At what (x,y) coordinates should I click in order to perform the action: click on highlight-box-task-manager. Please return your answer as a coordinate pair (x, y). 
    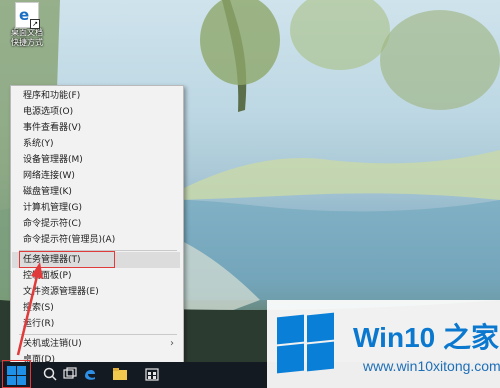
    Looking at the image, I should click on (67, 259).